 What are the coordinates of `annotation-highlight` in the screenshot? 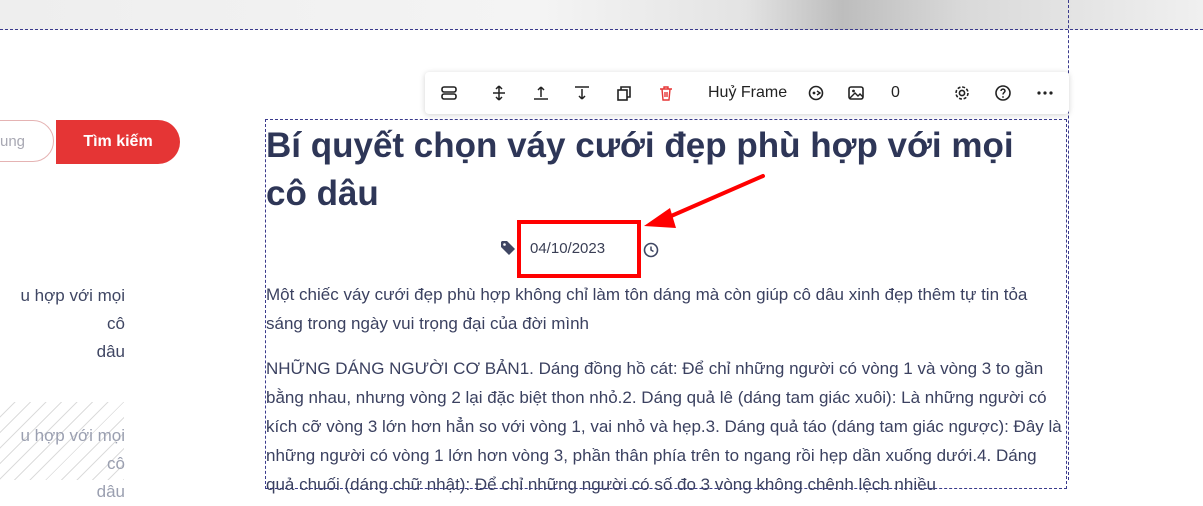 It's located at (579, 249).